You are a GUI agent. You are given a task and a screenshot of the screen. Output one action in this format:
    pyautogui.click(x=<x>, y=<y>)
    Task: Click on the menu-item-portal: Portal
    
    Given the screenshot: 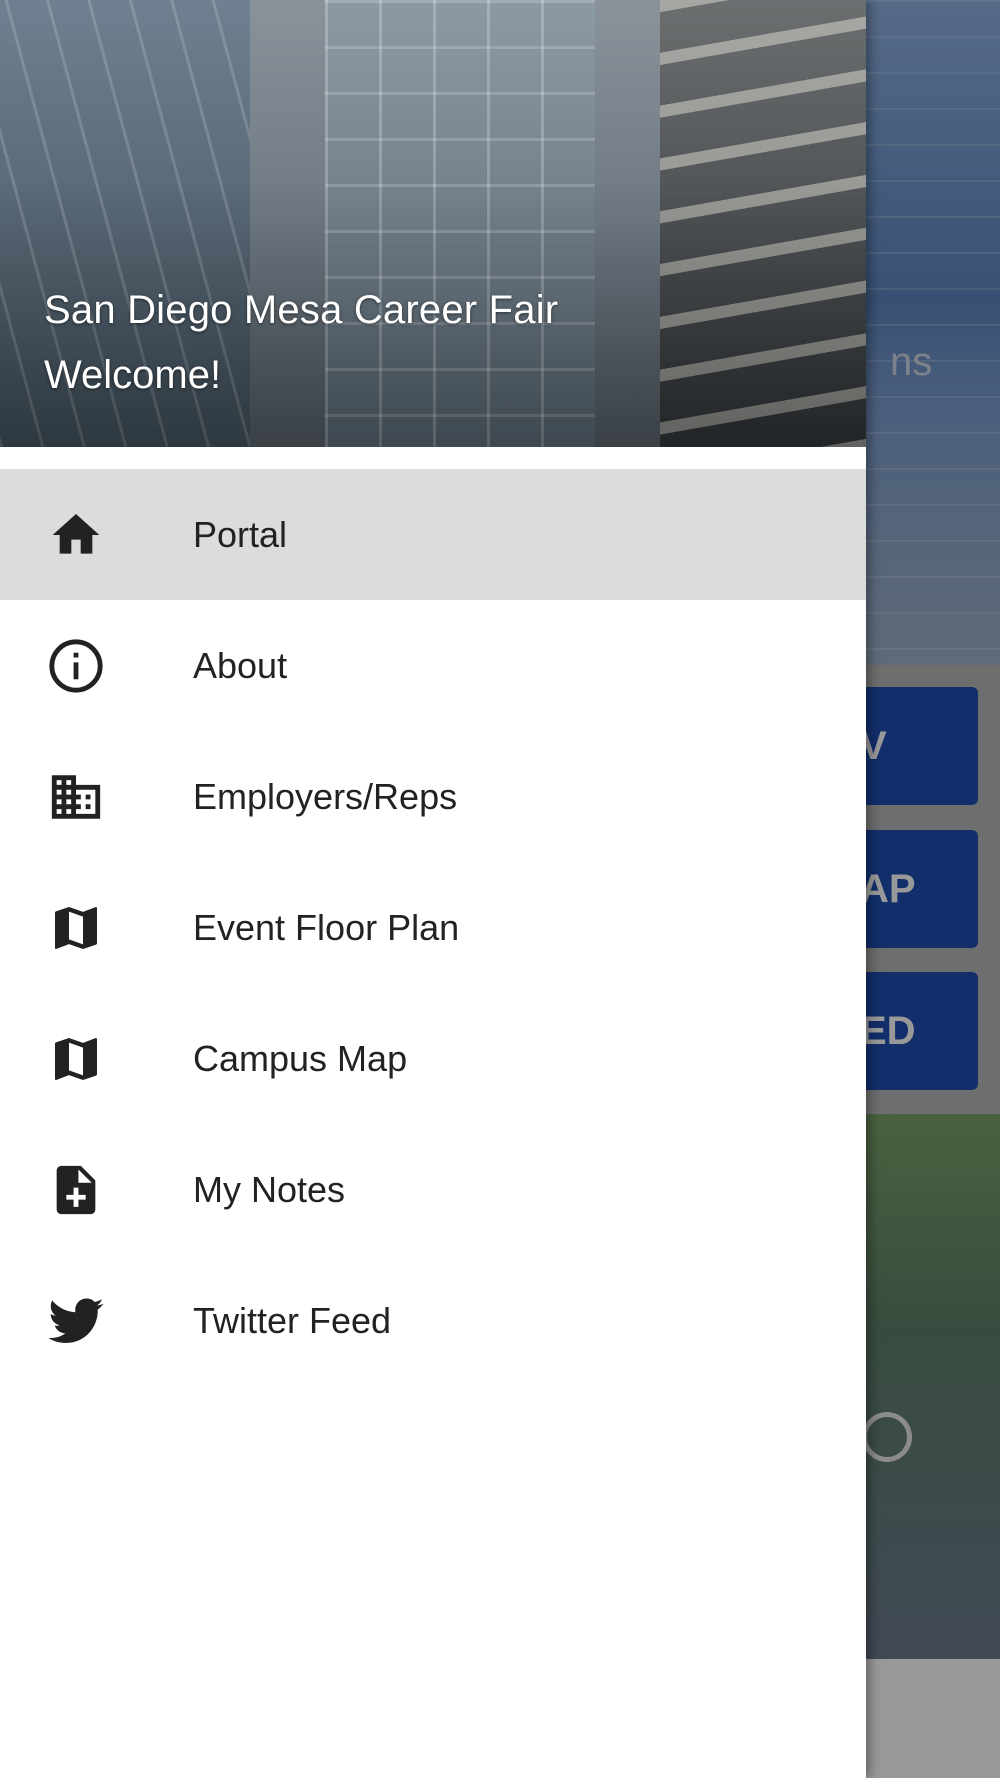 What is the action you would take?
    pyautogui.click(x=433, y=534)
    